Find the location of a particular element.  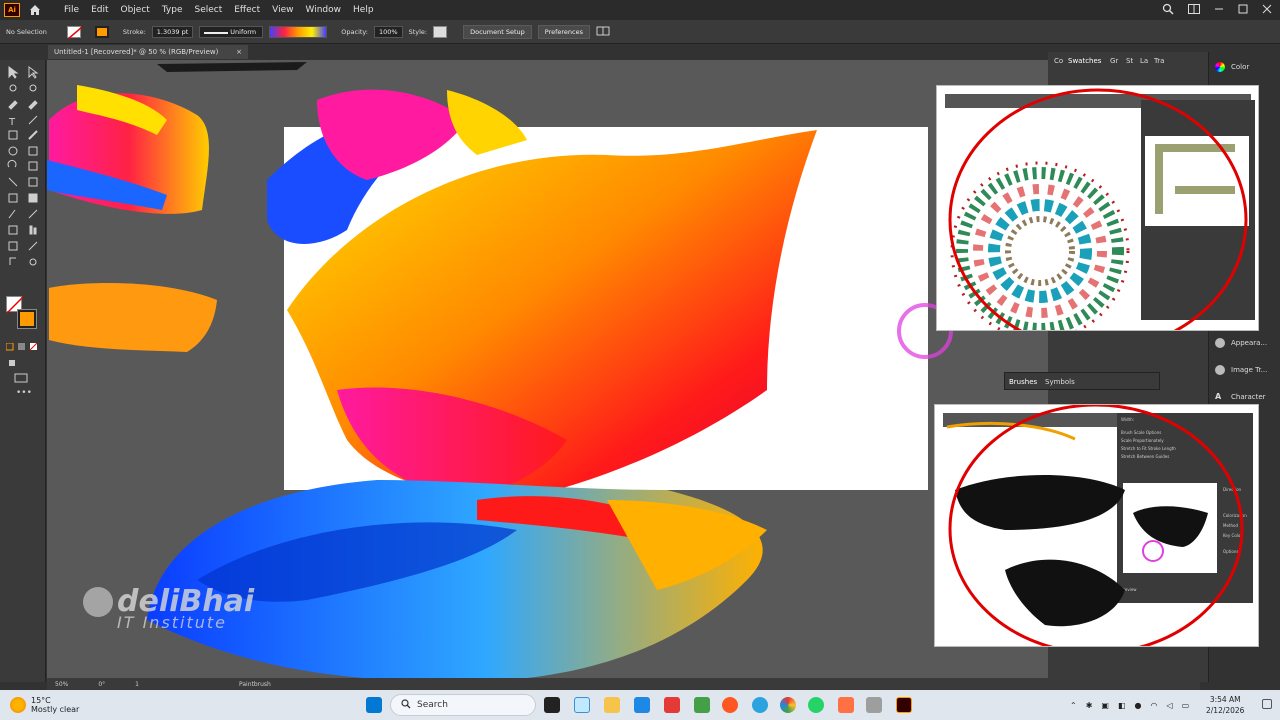

telegram-icon is located at coordinates (760, 705).